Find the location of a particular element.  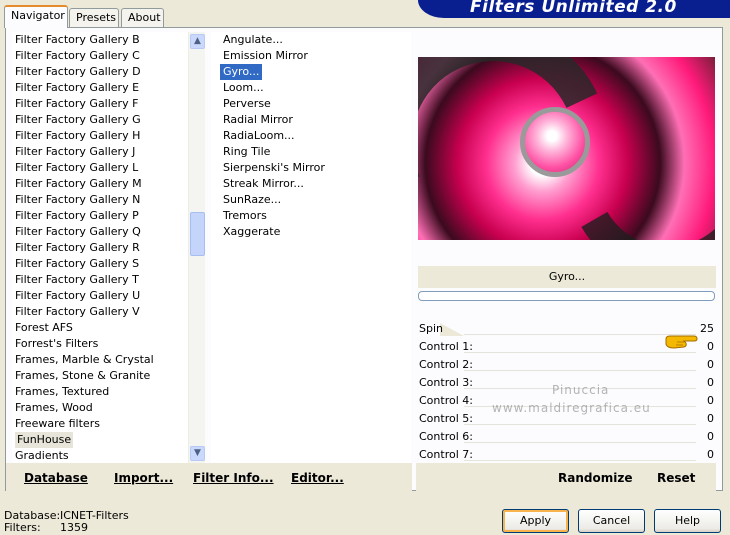

category-item: Filter Factory Gallery R is located at coordinates (77, 248).